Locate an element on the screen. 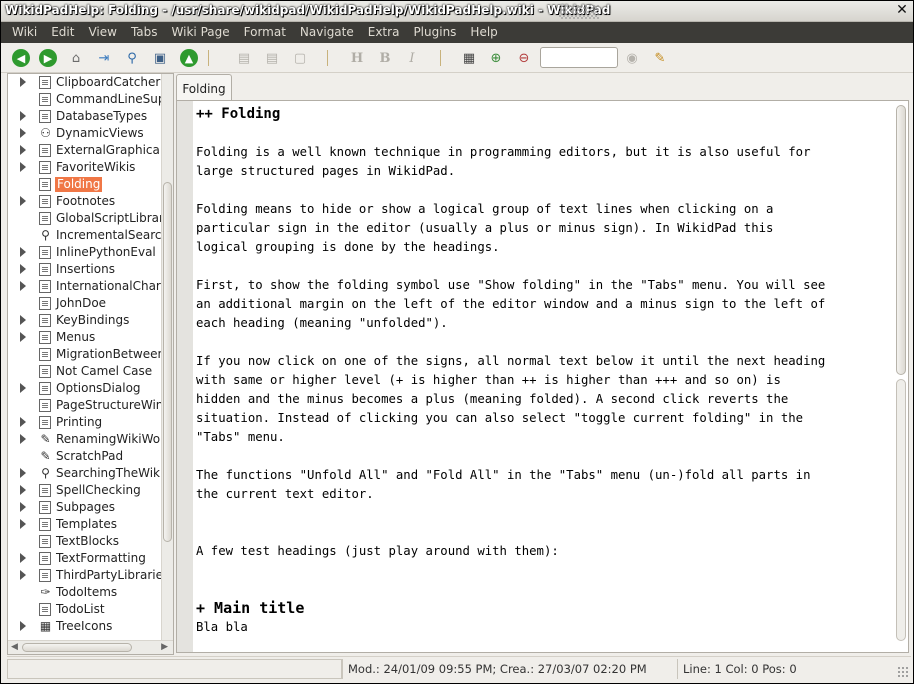 This screenshot has width=914, height=684. menu-navigate: Navigate is located at coordinates (327, 32).